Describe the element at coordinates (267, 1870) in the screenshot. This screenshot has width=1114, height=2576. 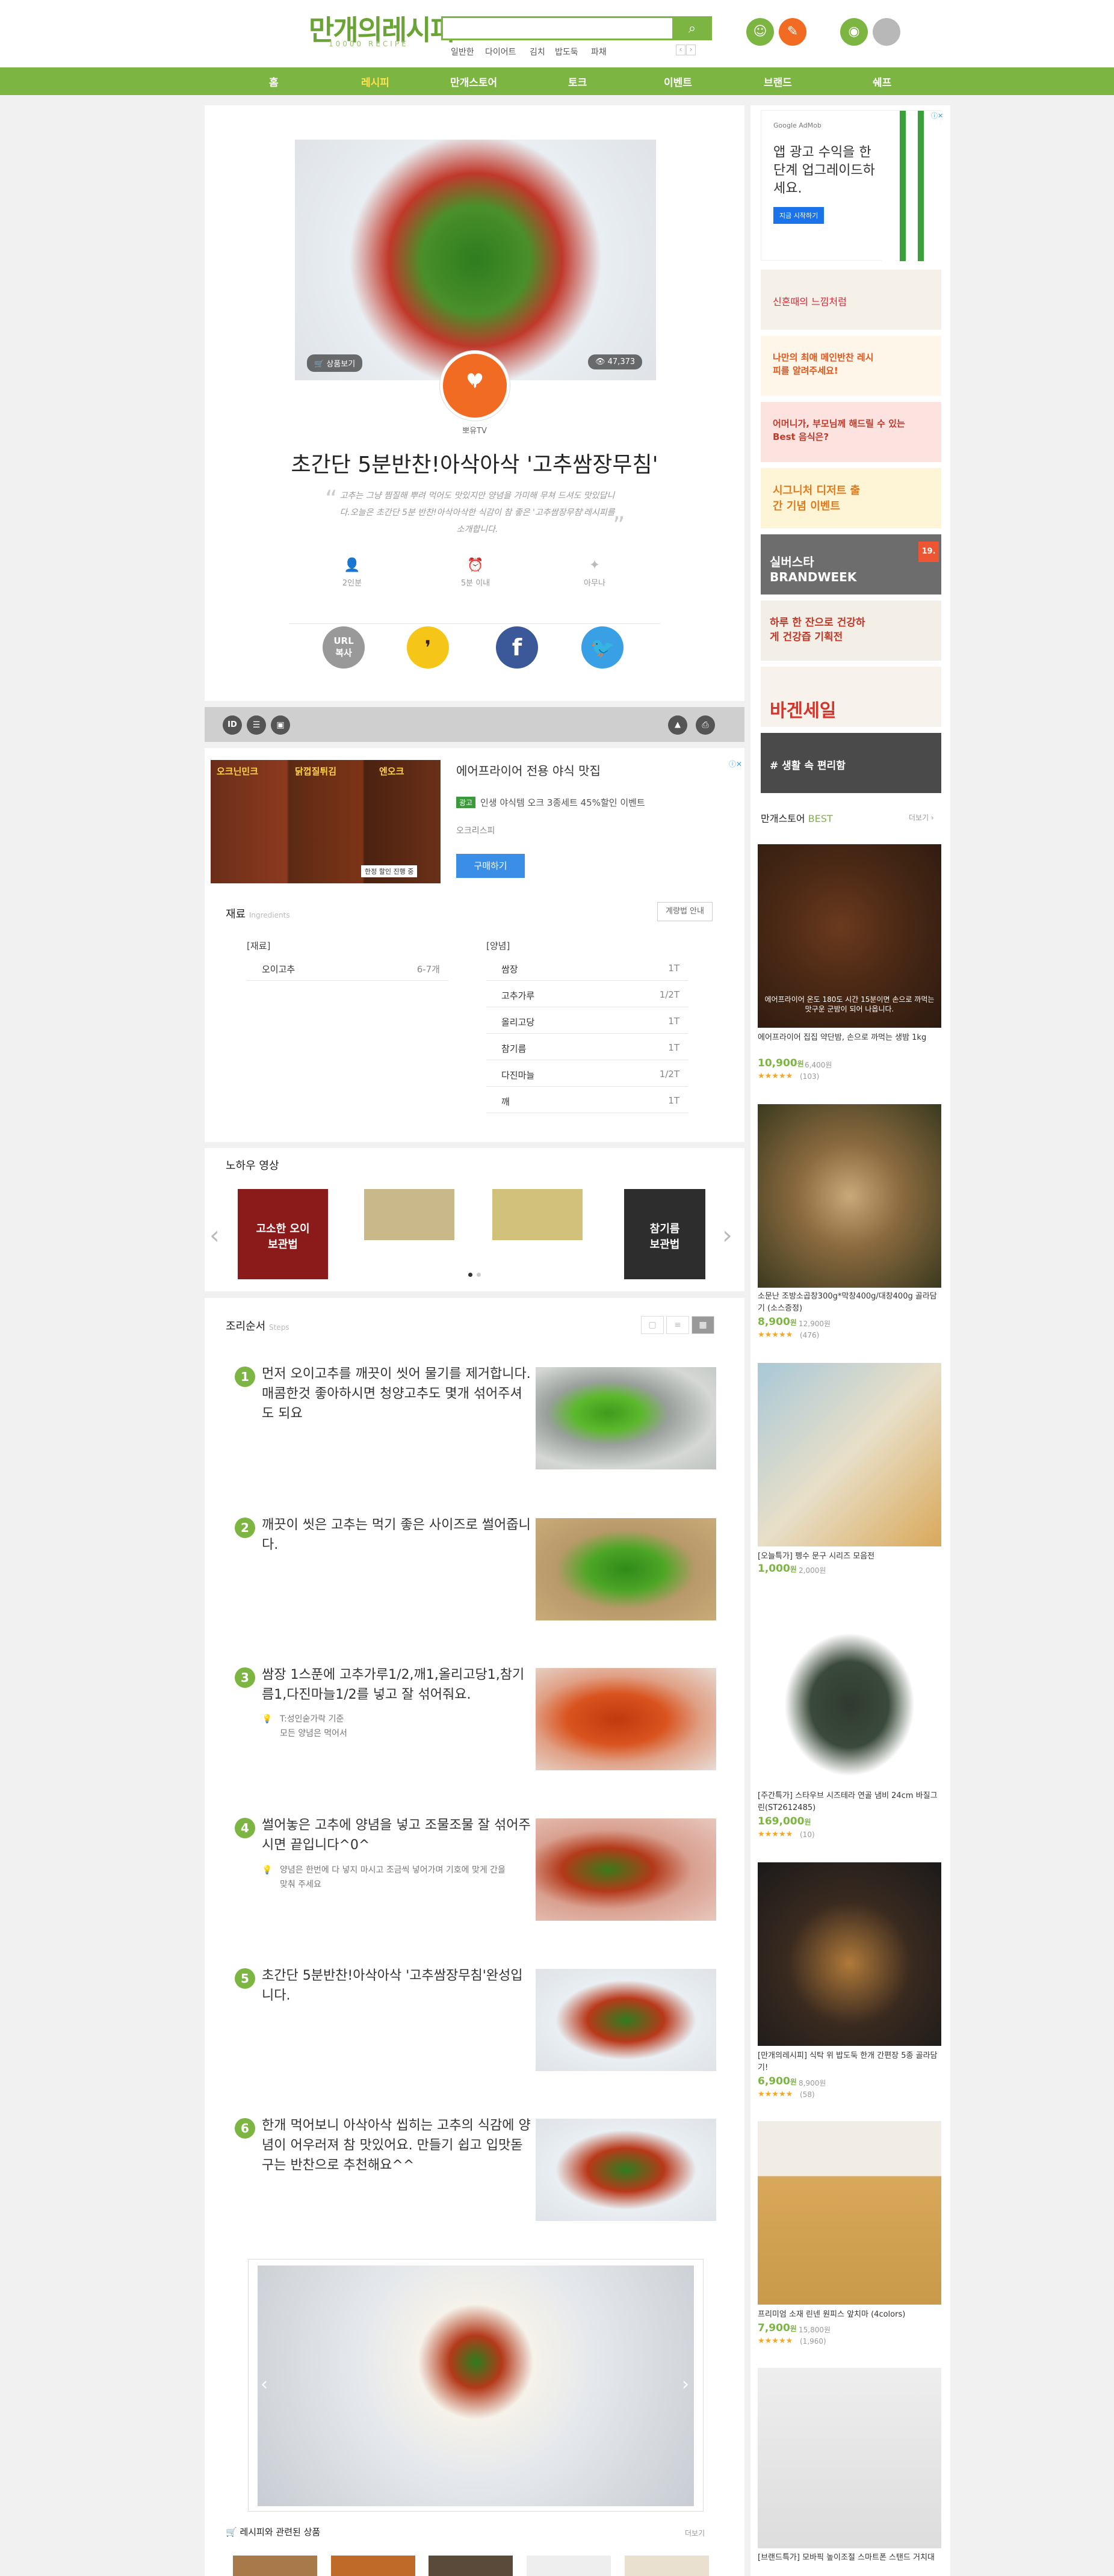
I see `tip-icon: 💡` at that location.